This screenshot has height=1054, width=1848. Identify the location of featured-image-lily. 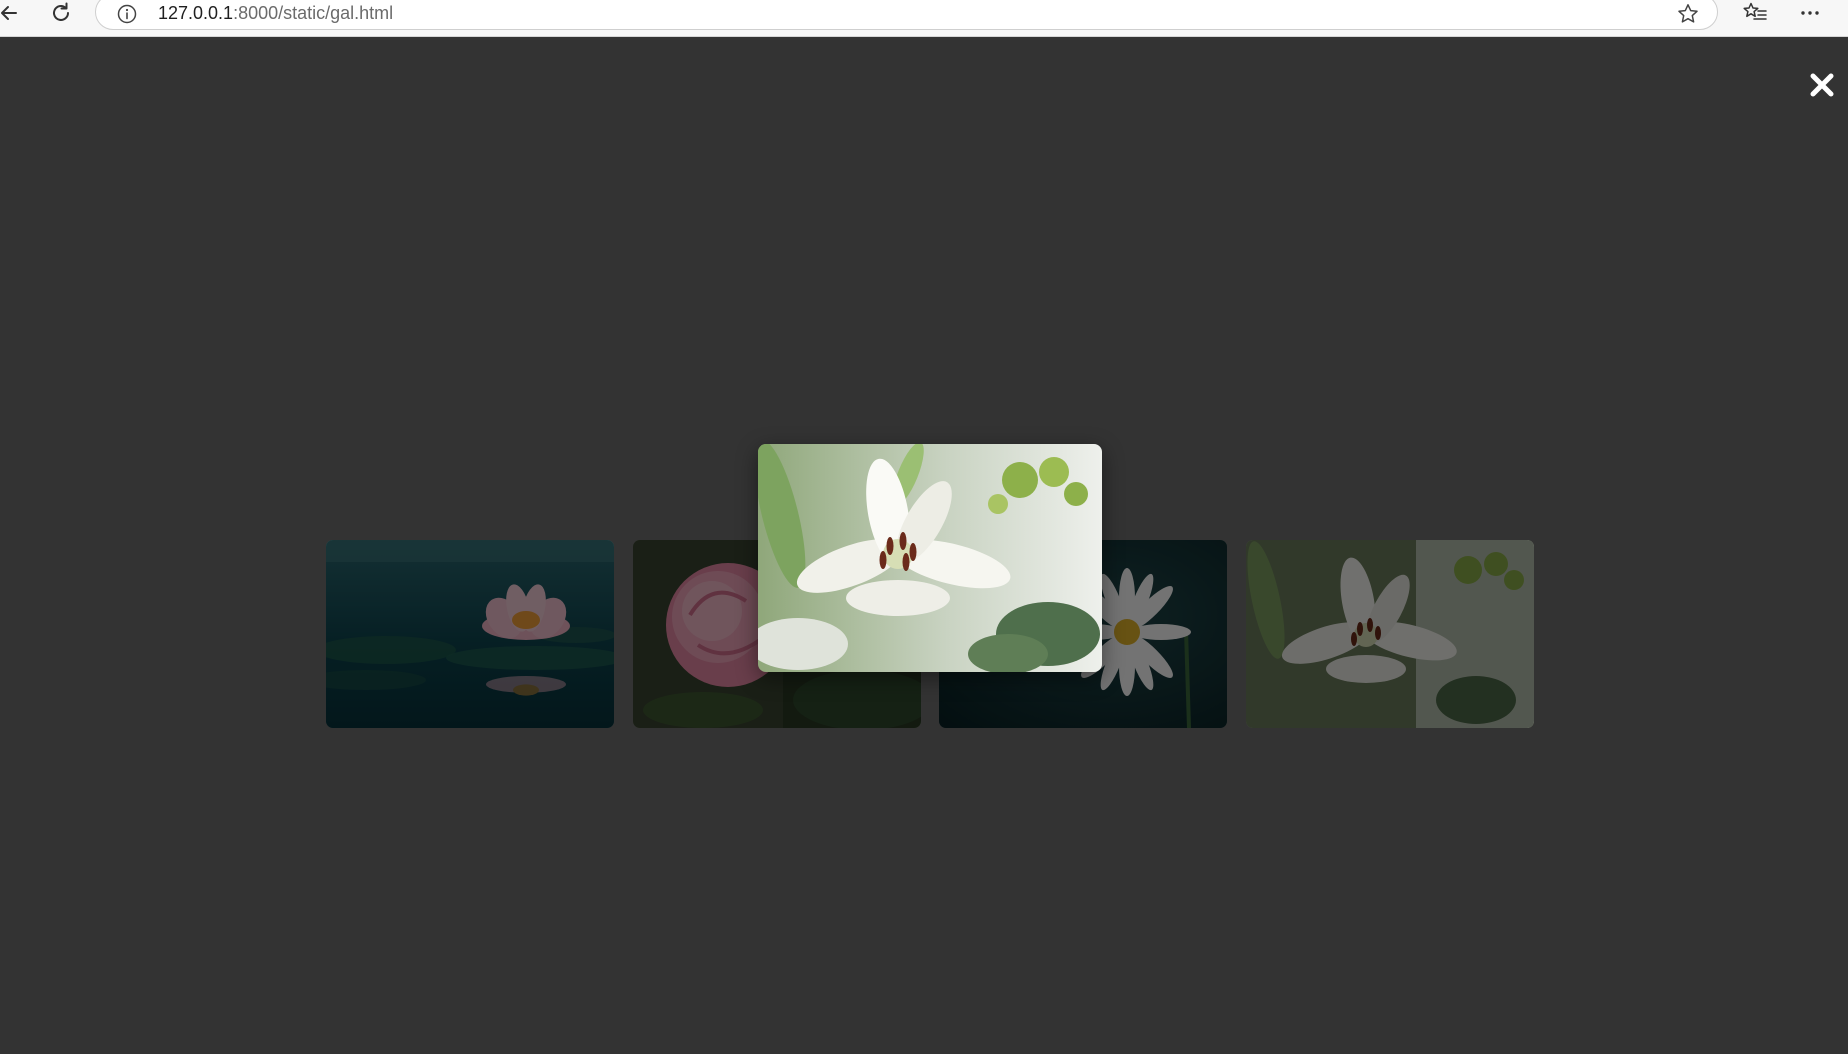
(930, 558).